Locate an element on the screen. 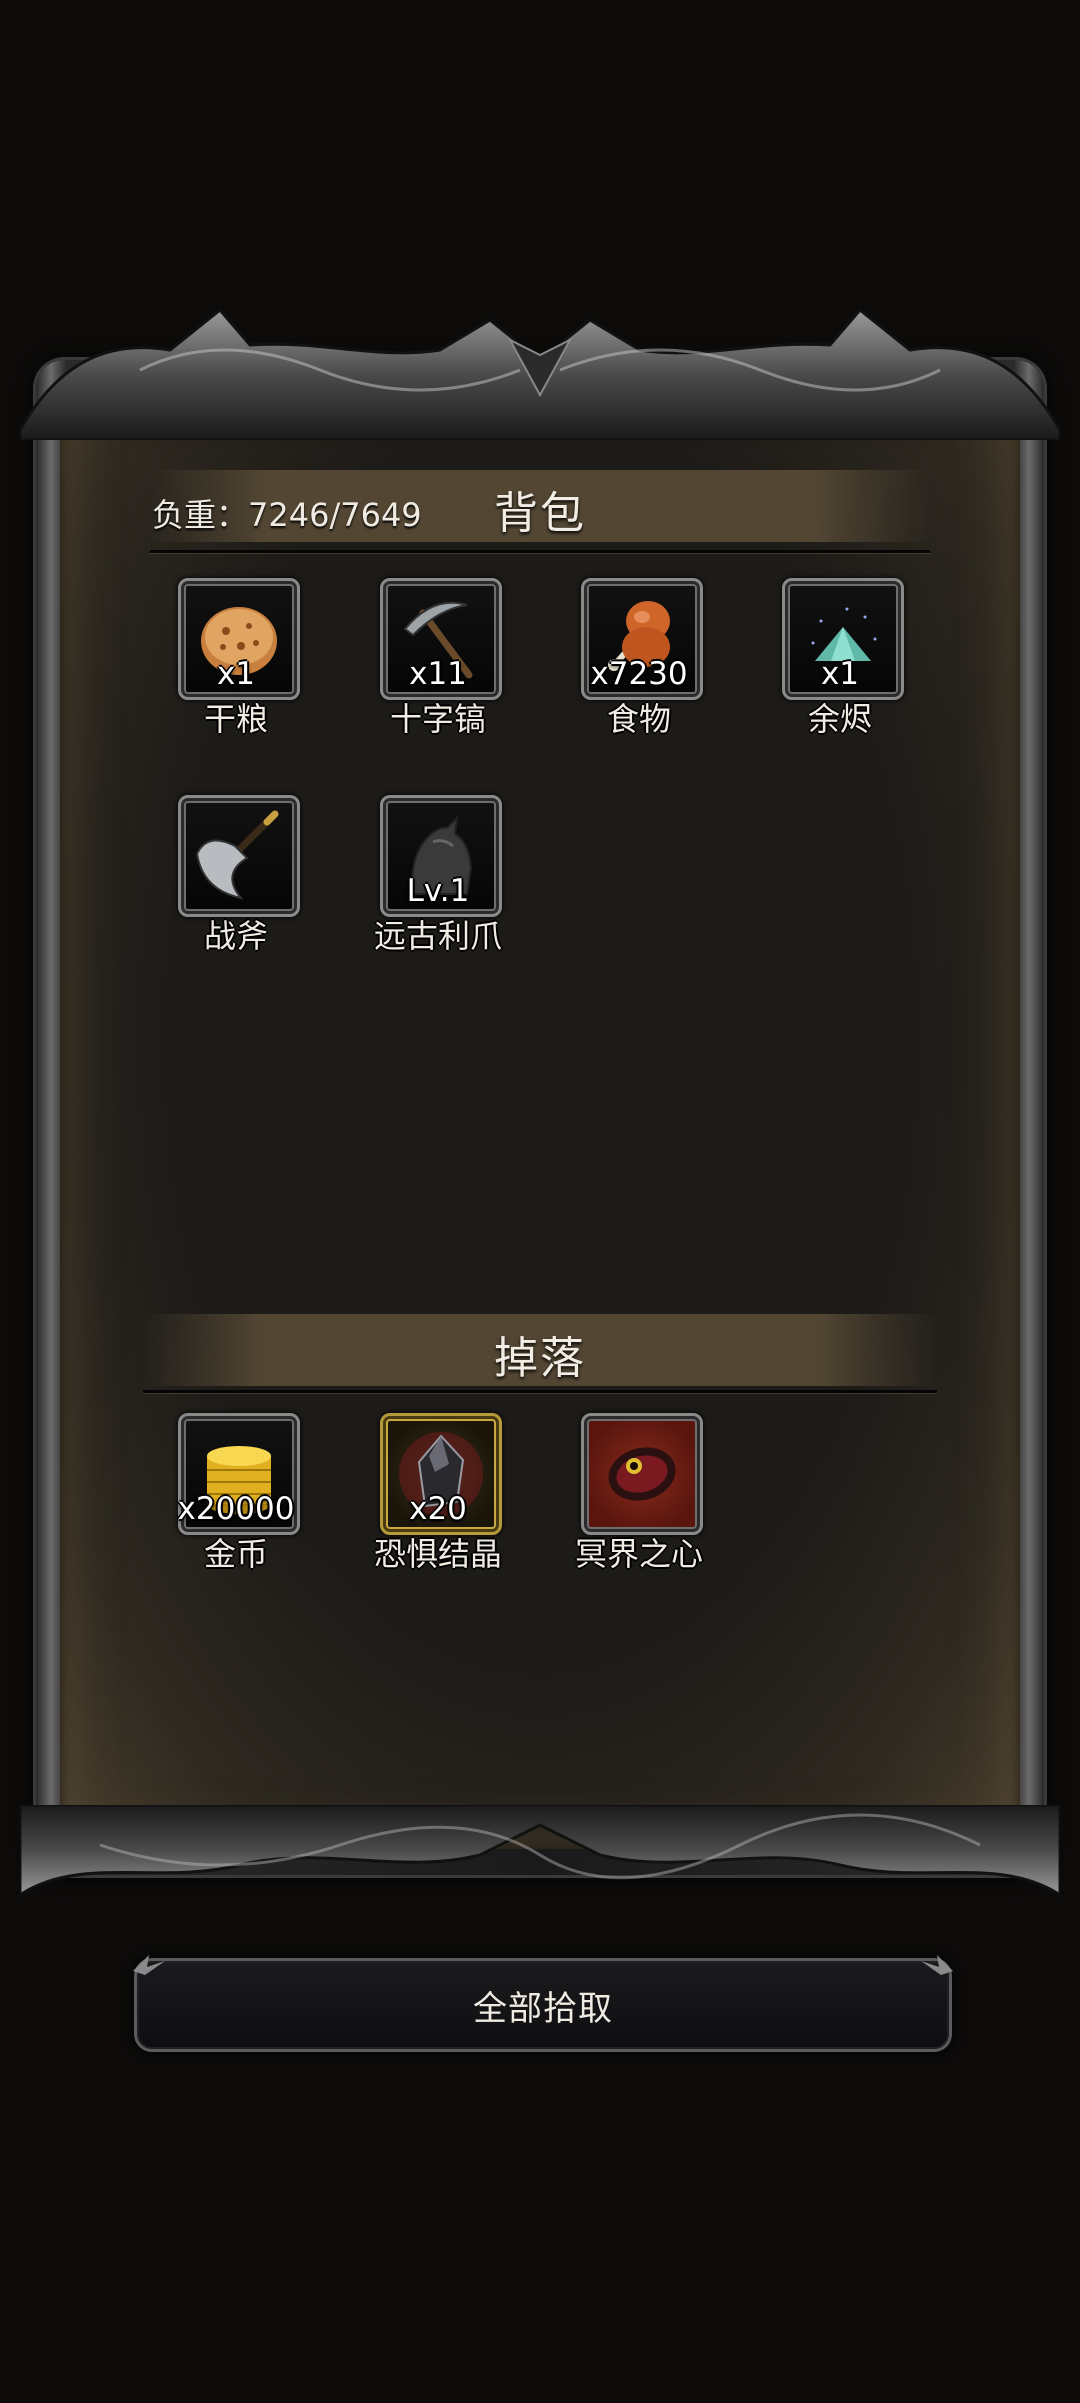 The image size is (1080, 2403). backpack-item-food: x7230 食物 is located at coordinates (639, 668).